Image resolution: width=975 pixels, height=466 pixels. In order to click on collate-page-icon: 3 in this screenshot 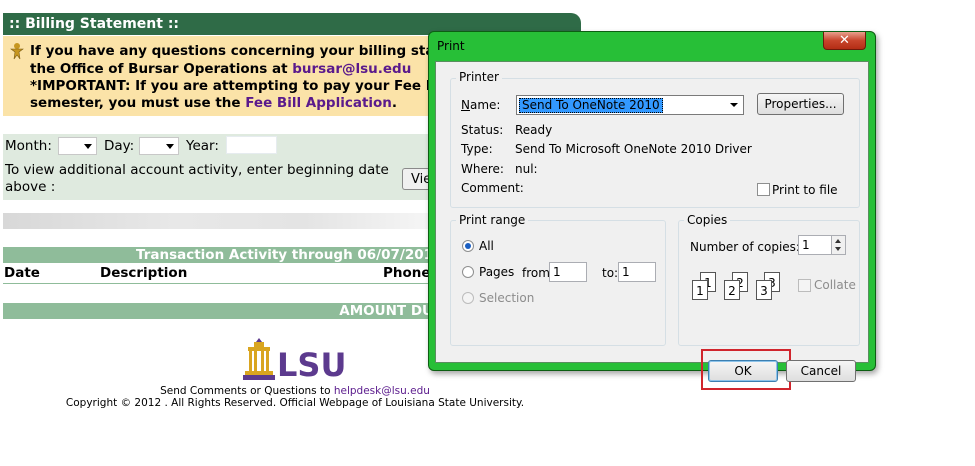, I will do `click(764, 290)`.